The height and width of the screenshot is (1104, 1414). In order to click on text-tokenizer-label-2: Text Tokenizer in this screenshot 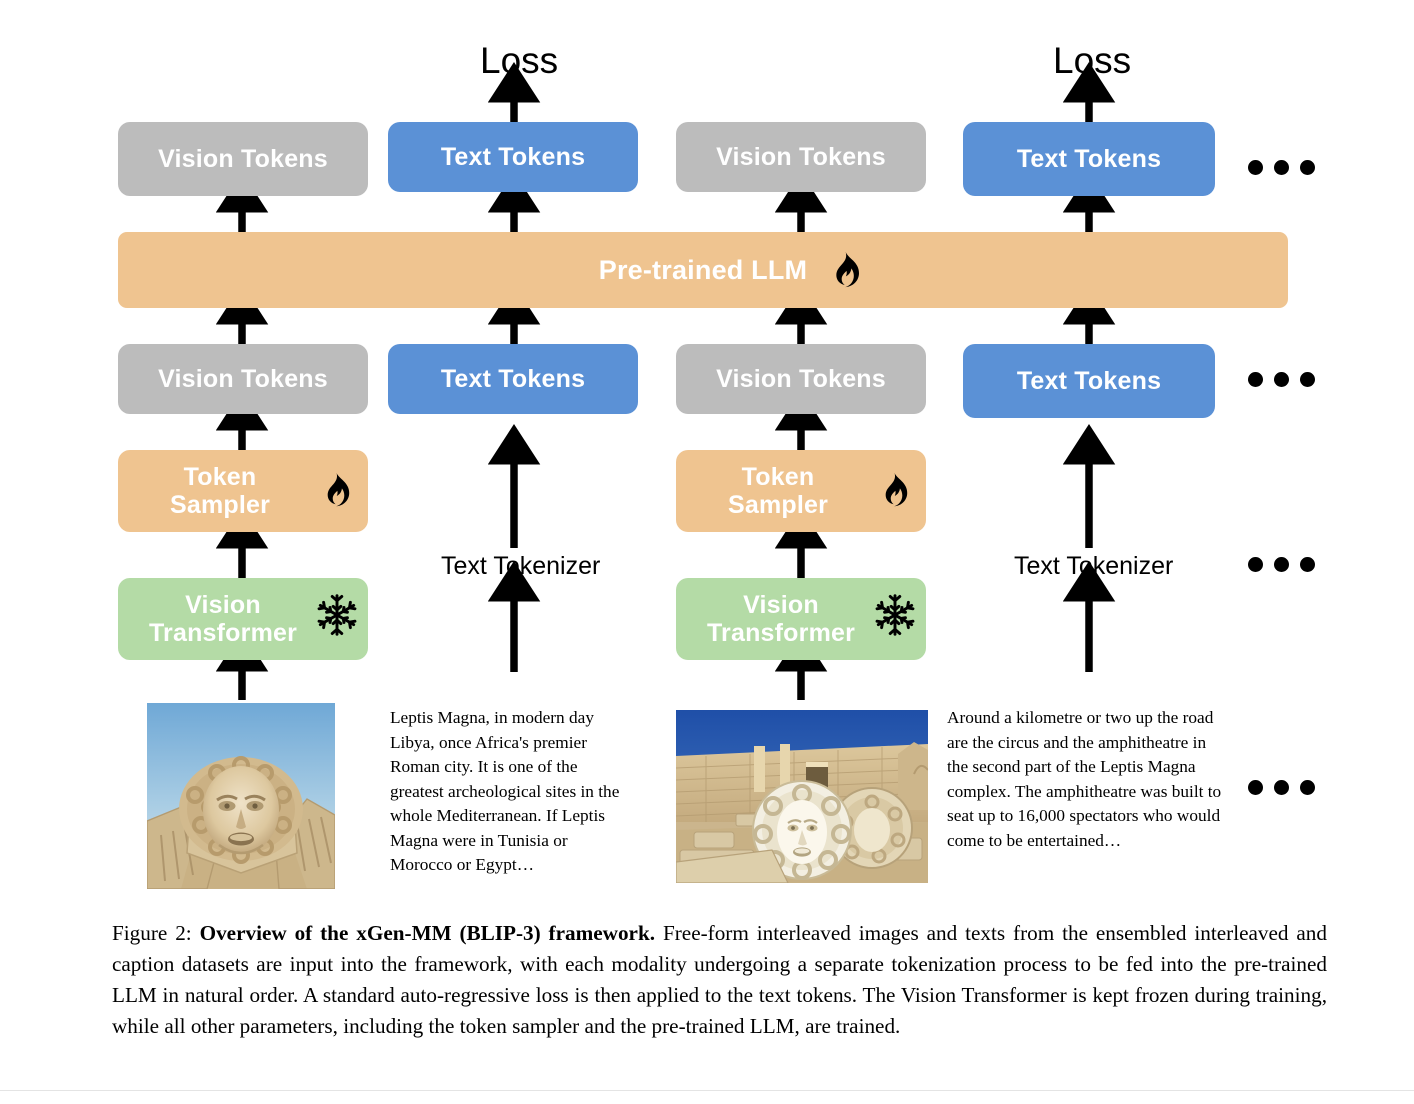, I will do `click(1094, 566)`.